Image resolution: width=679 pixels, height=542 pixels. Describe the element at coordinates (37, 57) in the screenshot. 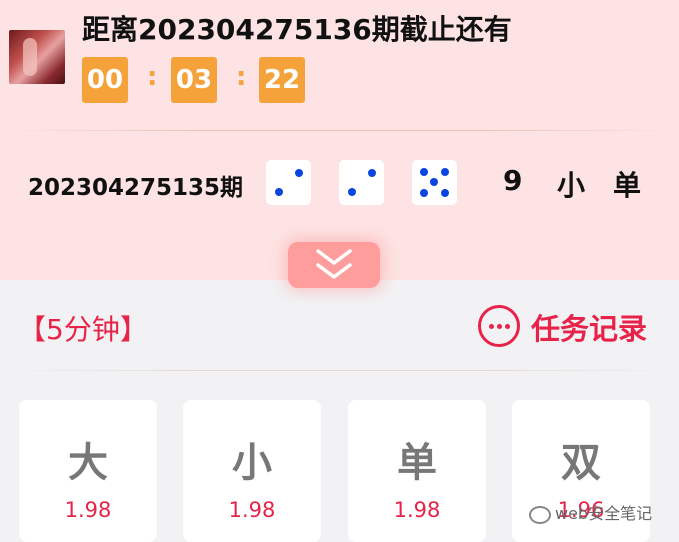

I see `lottery-thumbnail-image` at that location.